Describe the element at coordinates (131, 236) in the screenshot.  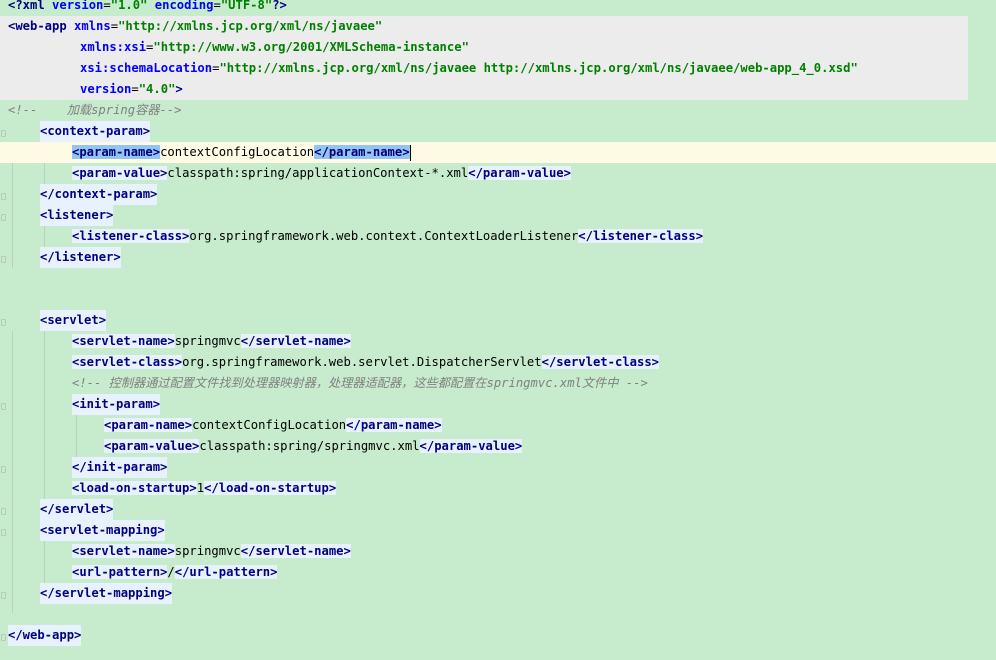
I see `tag-listener-class-open: <listener-class>` at that location.